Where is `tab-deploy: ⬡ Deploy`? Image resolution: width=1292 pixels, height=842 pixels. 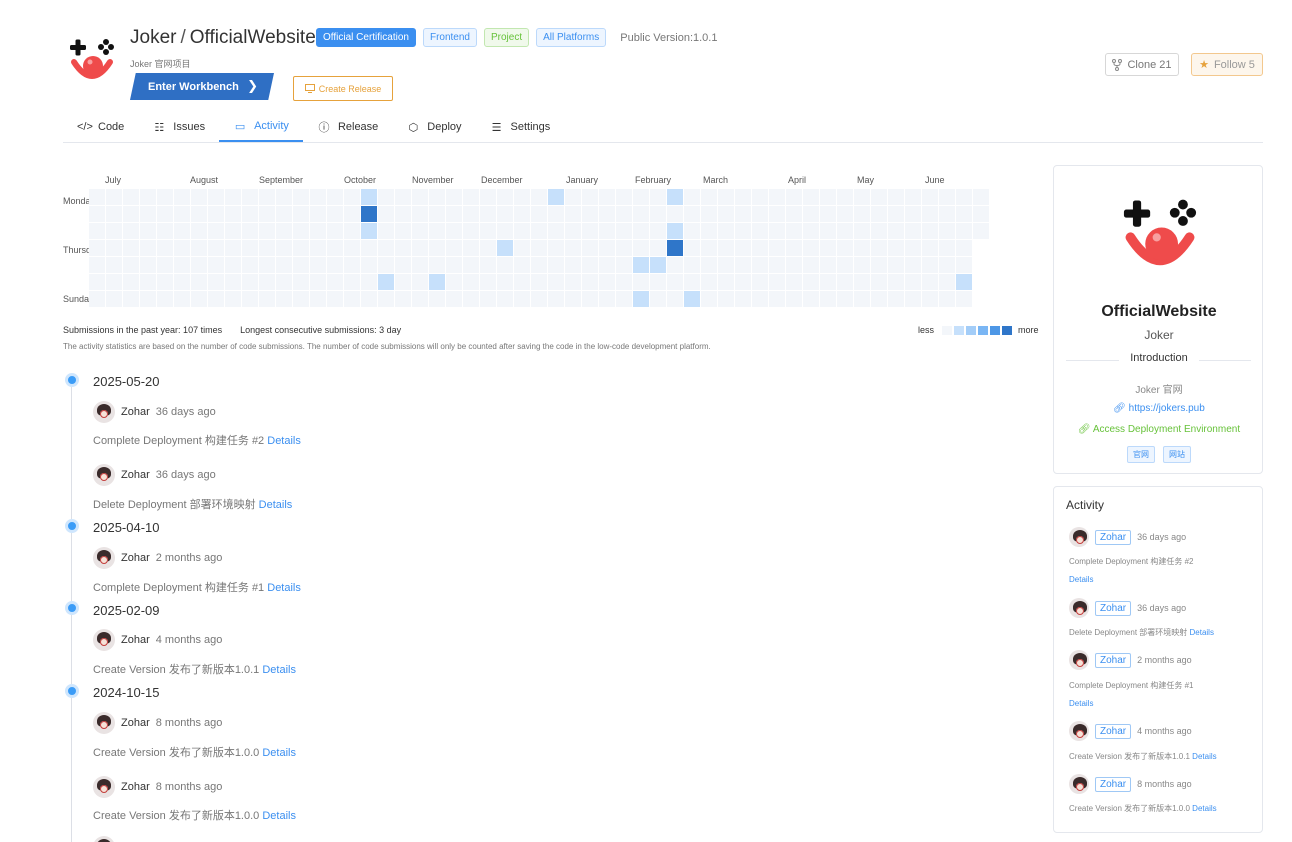
tab-deploy: ⬡ Deploy is located at coordinates (433, 127).